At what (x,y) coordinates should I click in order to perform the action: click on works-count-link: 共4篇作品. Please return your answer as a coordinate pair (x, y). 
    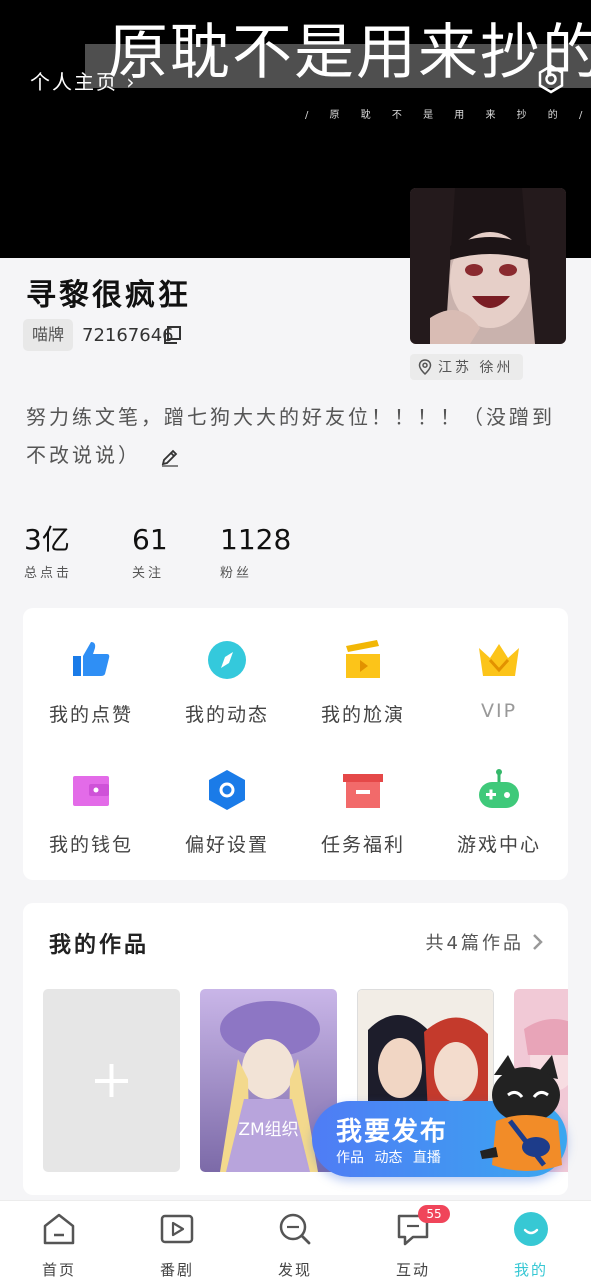
    Looking at the image, I should click on (485, 942).